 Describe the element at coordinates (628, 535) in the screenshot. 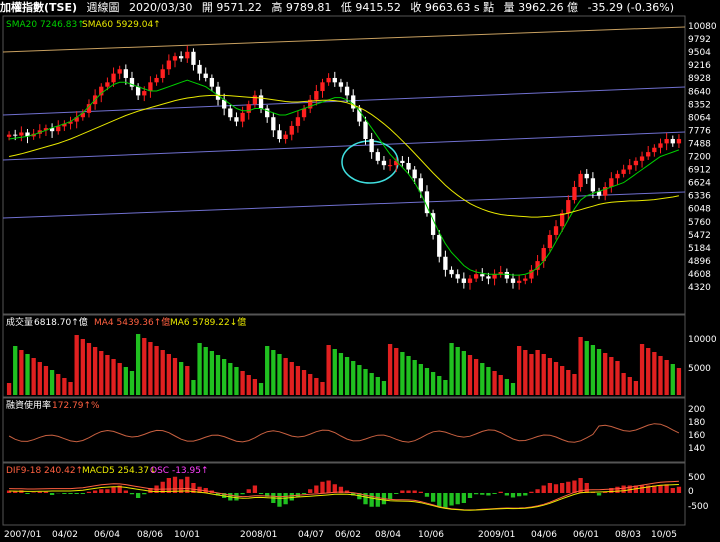

I see `x-tick-label: 08/03` at that location.